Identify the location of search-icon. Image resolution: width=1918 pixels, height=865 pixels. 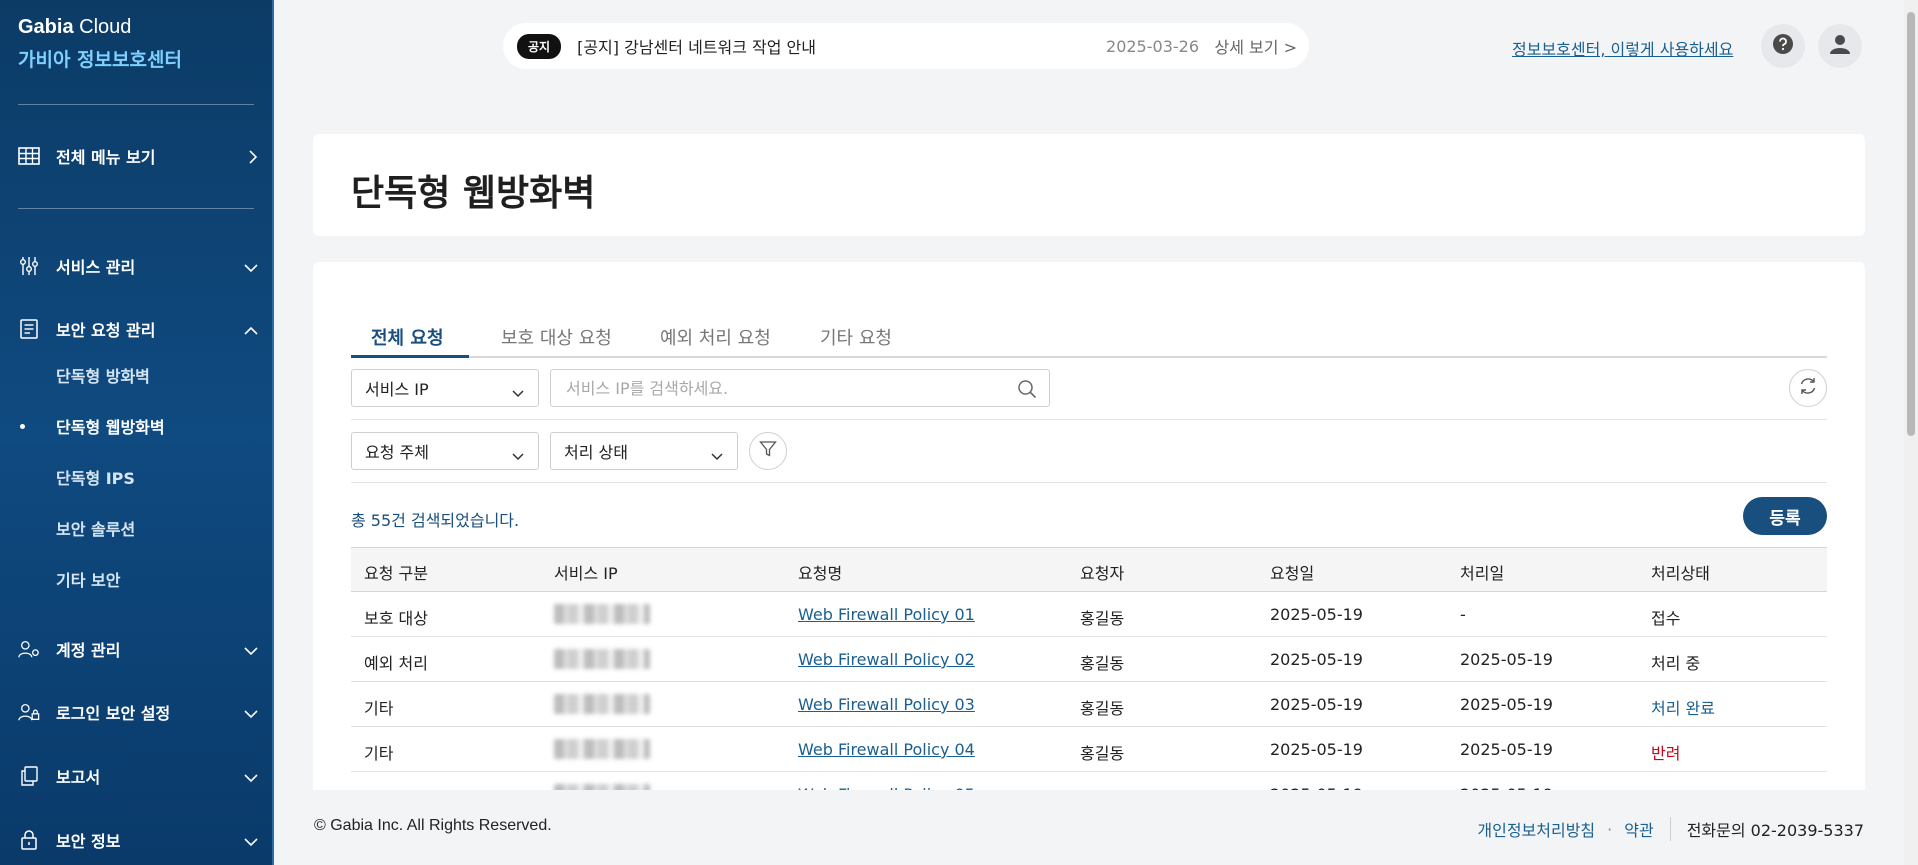
(1027, 391).